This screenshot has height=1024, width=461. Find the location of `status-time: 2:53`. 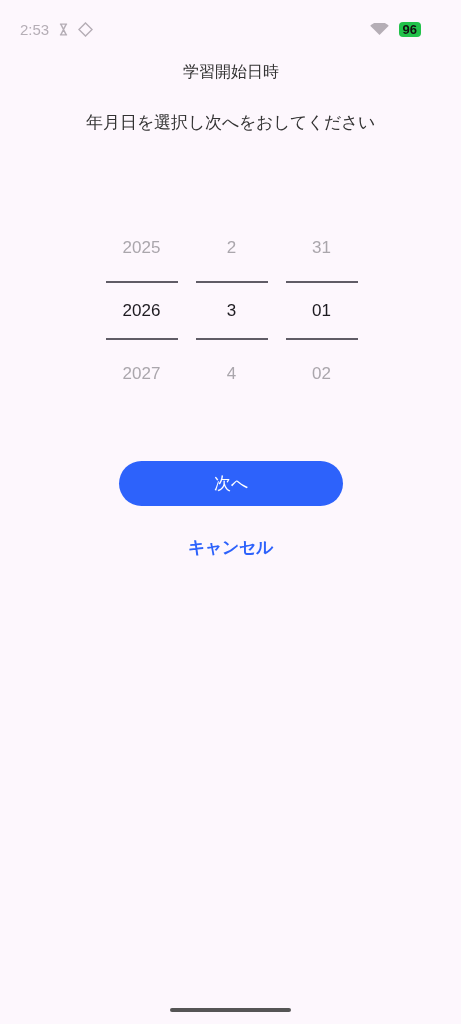

status-time: 2:53 is located at coordinates (35, 29).